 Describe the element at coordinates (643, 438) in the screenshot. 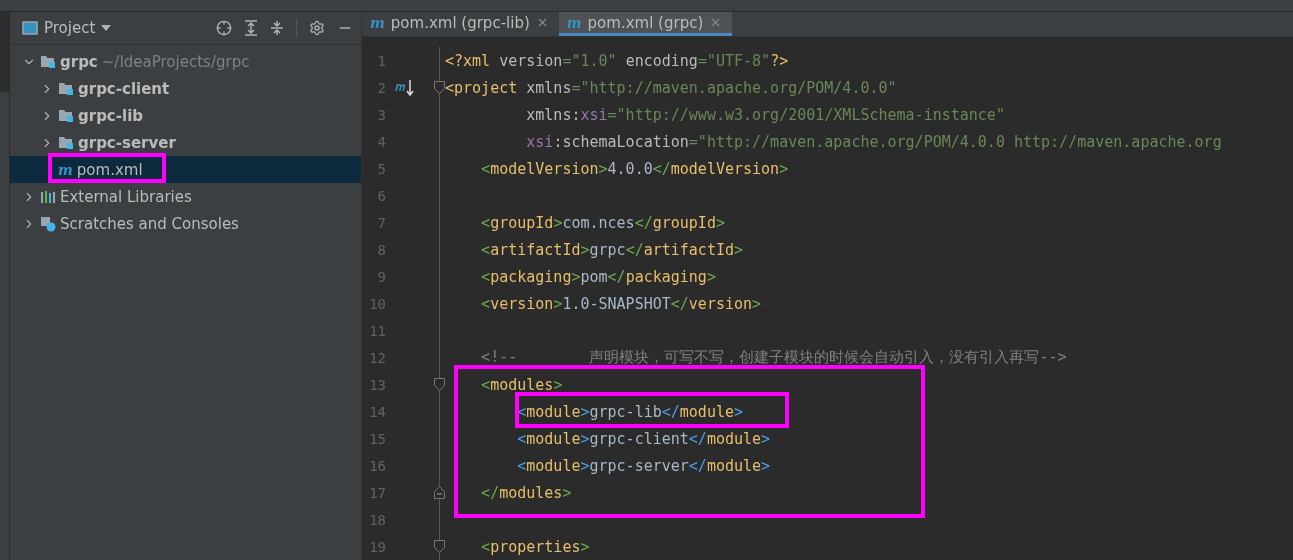

I see `code-line: <module>grpc-client</module>` at that location.